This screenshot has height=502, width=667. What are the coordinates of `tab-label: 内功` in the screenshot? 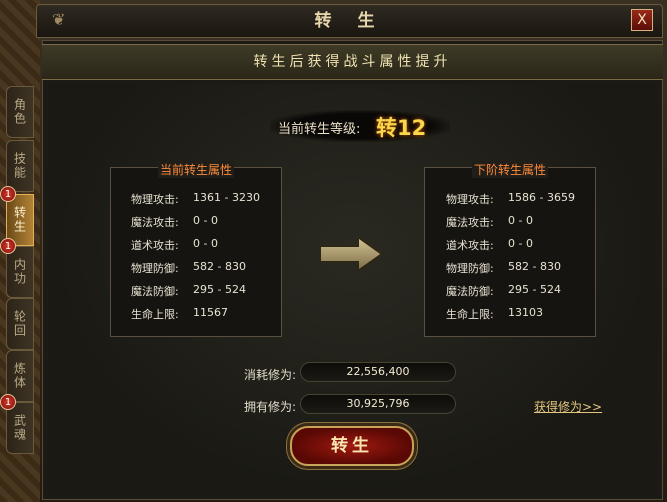 It's located at (19, 272).